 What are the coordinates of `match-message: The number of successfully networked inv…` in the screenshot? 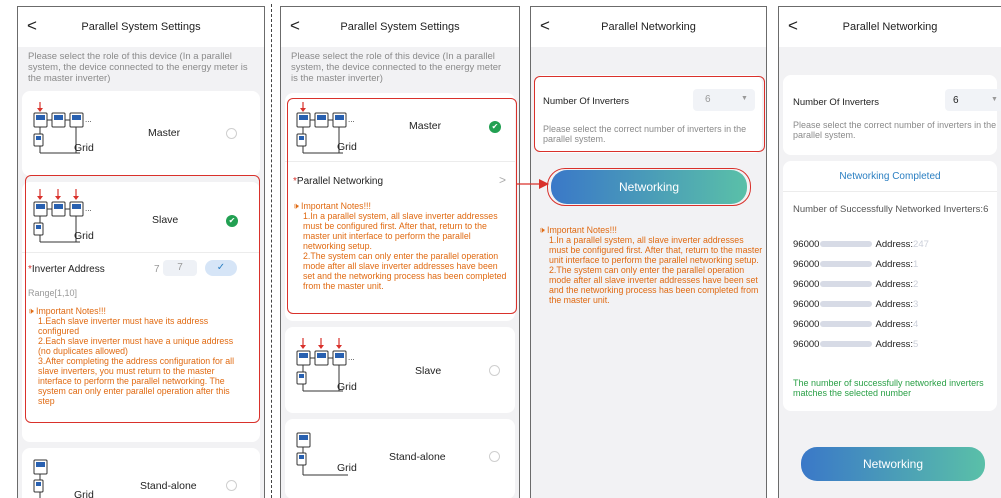 It's located at (888, 388).